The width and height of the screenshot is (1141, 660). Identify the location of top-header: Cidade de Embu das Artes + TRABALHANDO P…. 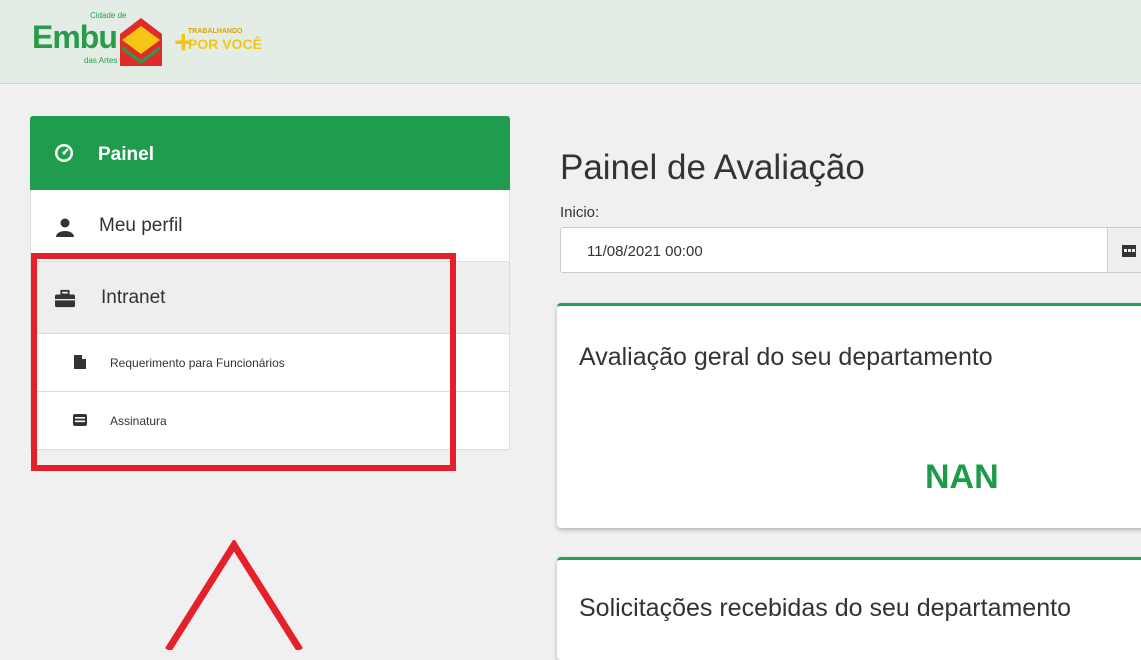
(570, 42).